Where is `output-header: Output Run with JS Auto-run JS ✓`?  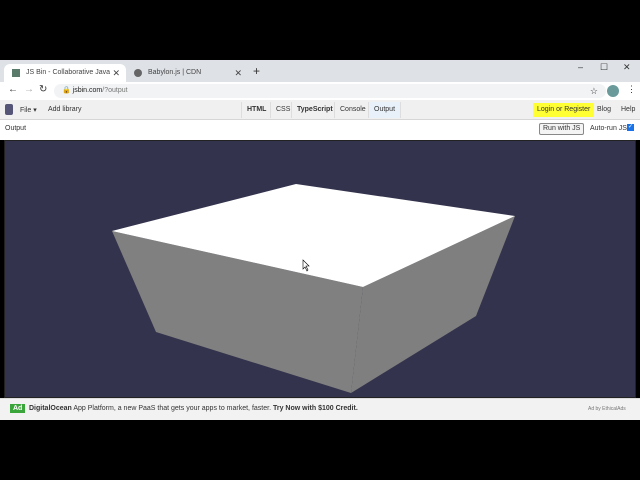 output-header: Output Run with JS Auto-run JS ✓ is located at coordinates (320, 130).